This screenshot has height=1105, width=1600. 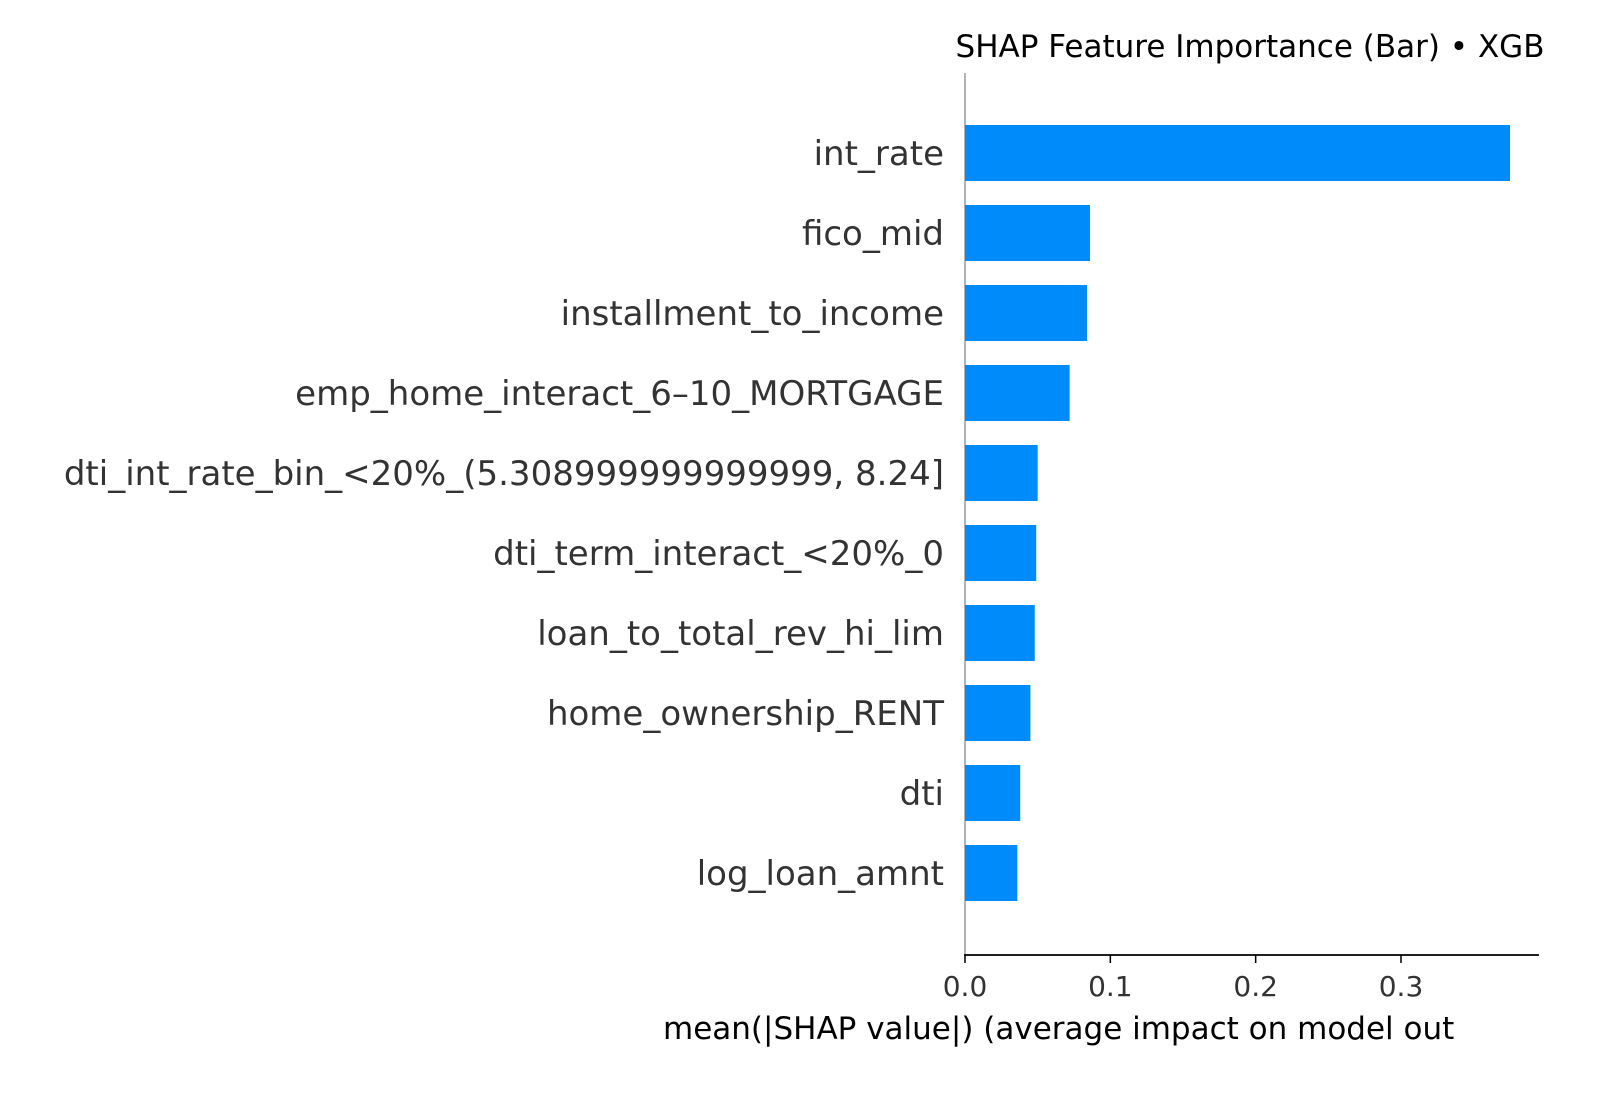 What do you see at coordinates (752, 314) in the screenshot?
I see `category-label-2: installment_to_income` at bounding box center [752, 314].